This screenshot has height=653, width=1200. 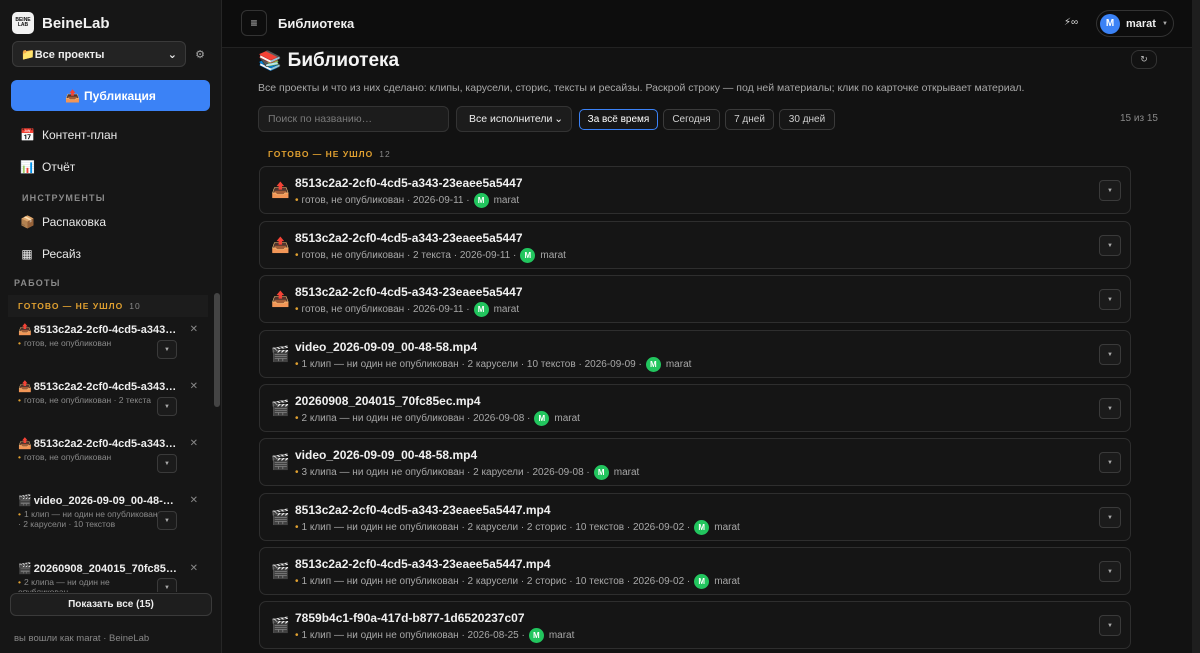 I want to click on menu-button: ≡, so click(x=254, y=23).